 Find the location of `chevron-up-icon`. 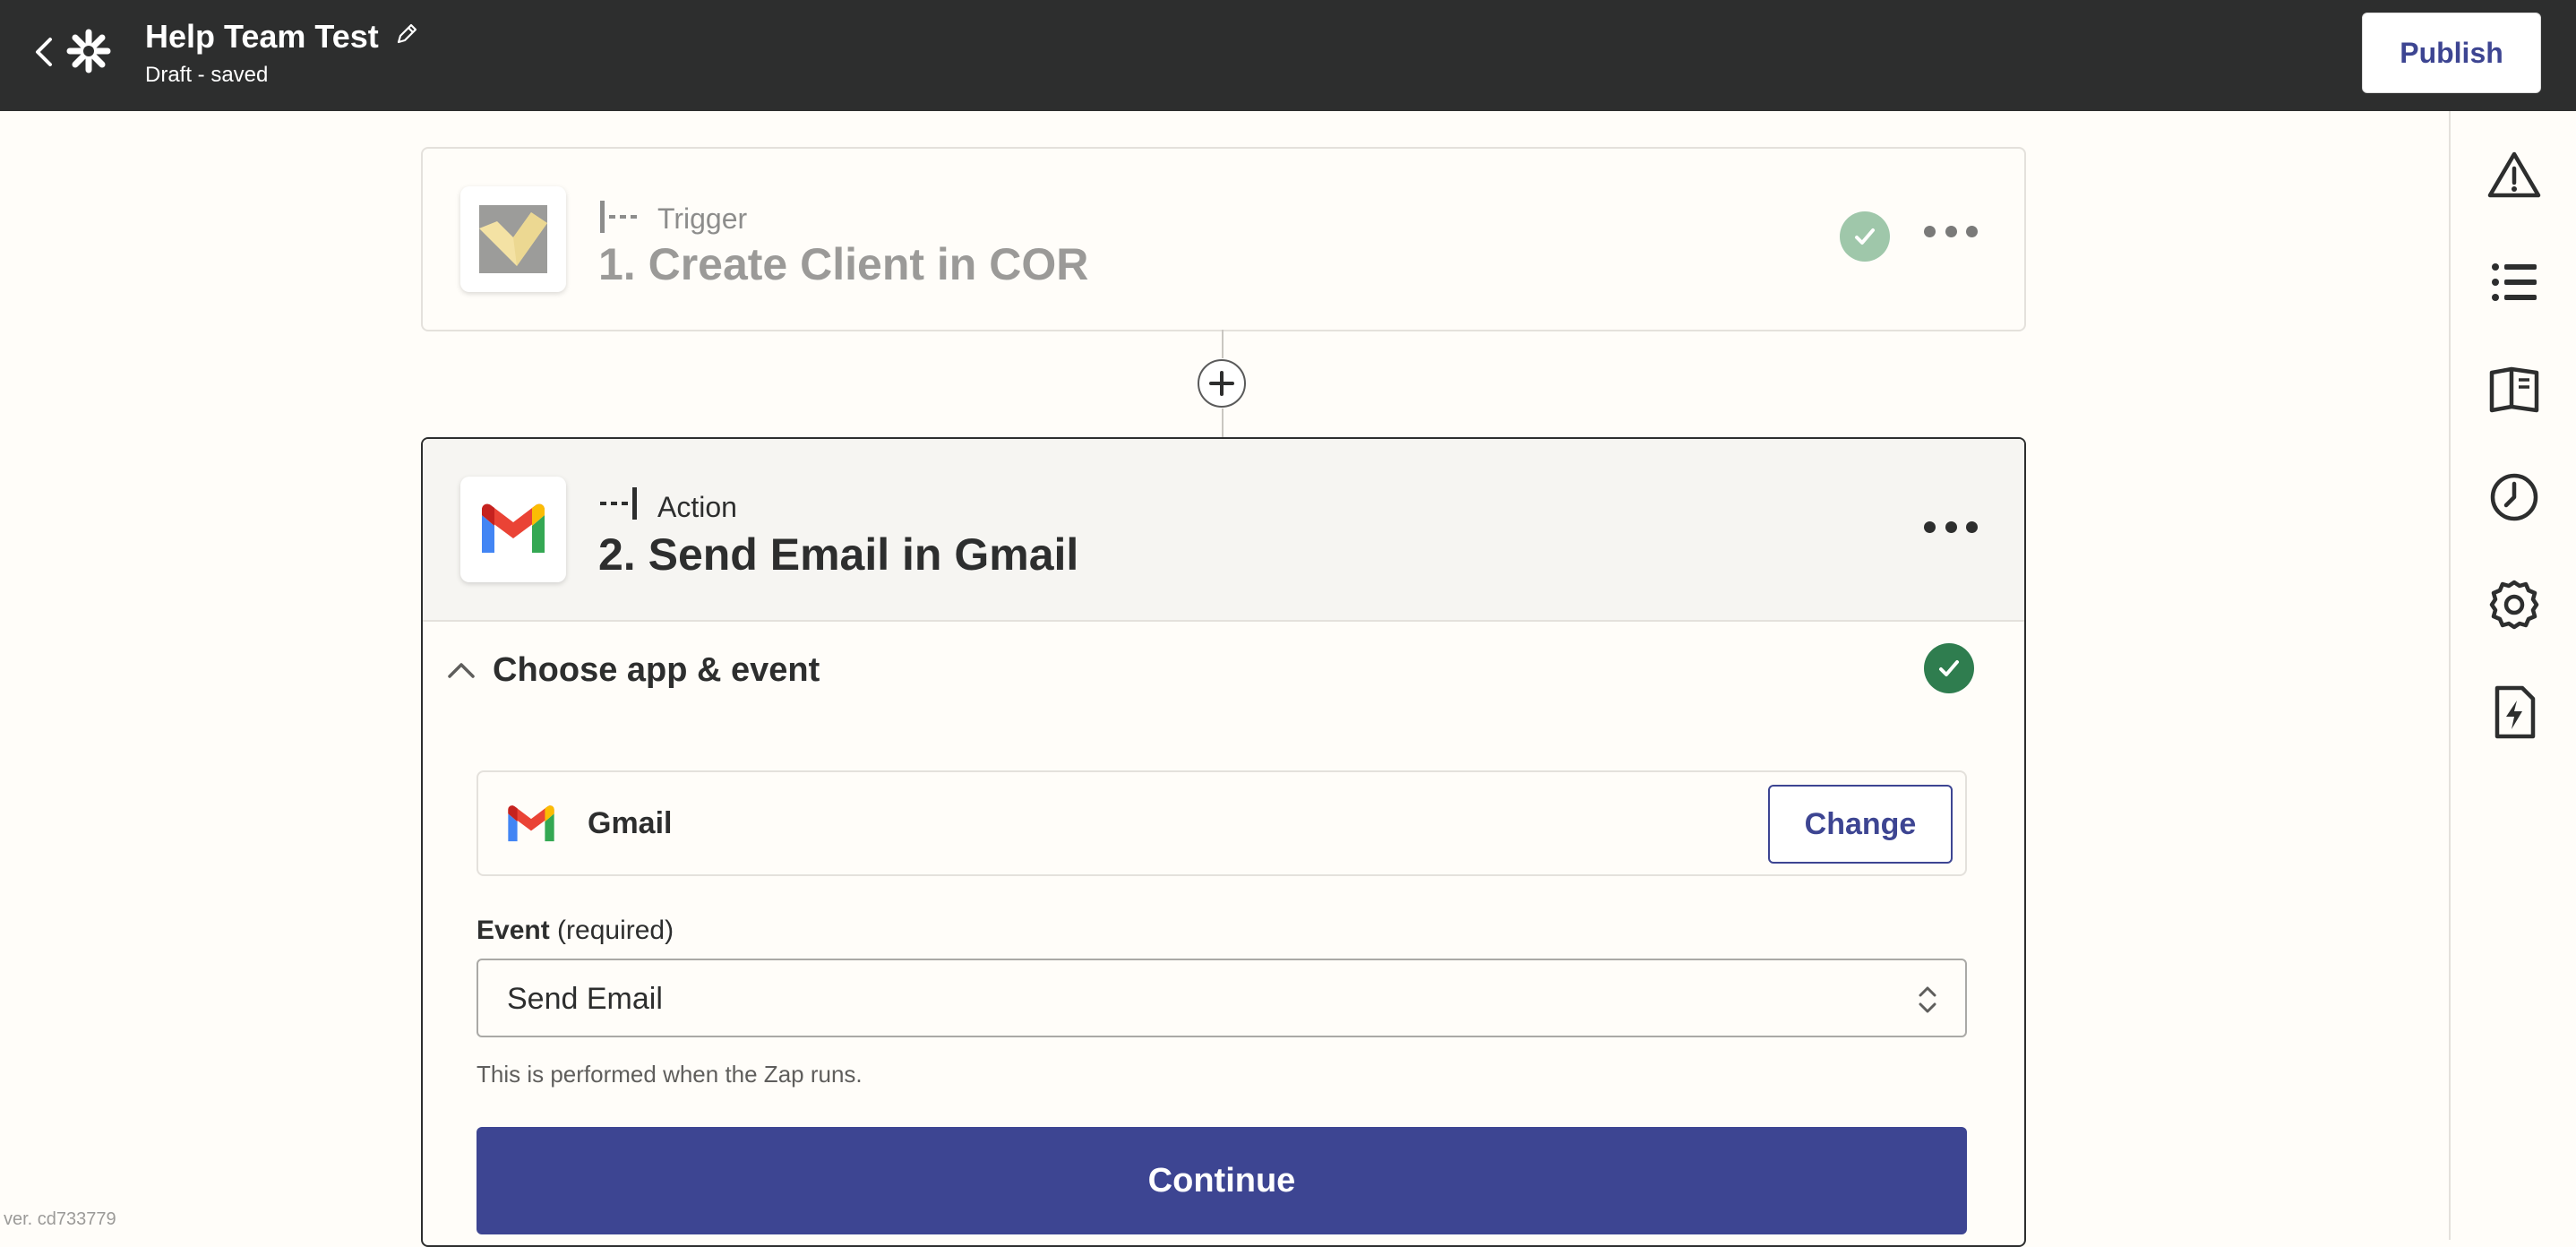

chevron-up-icon is located at coordinates (461, 670).